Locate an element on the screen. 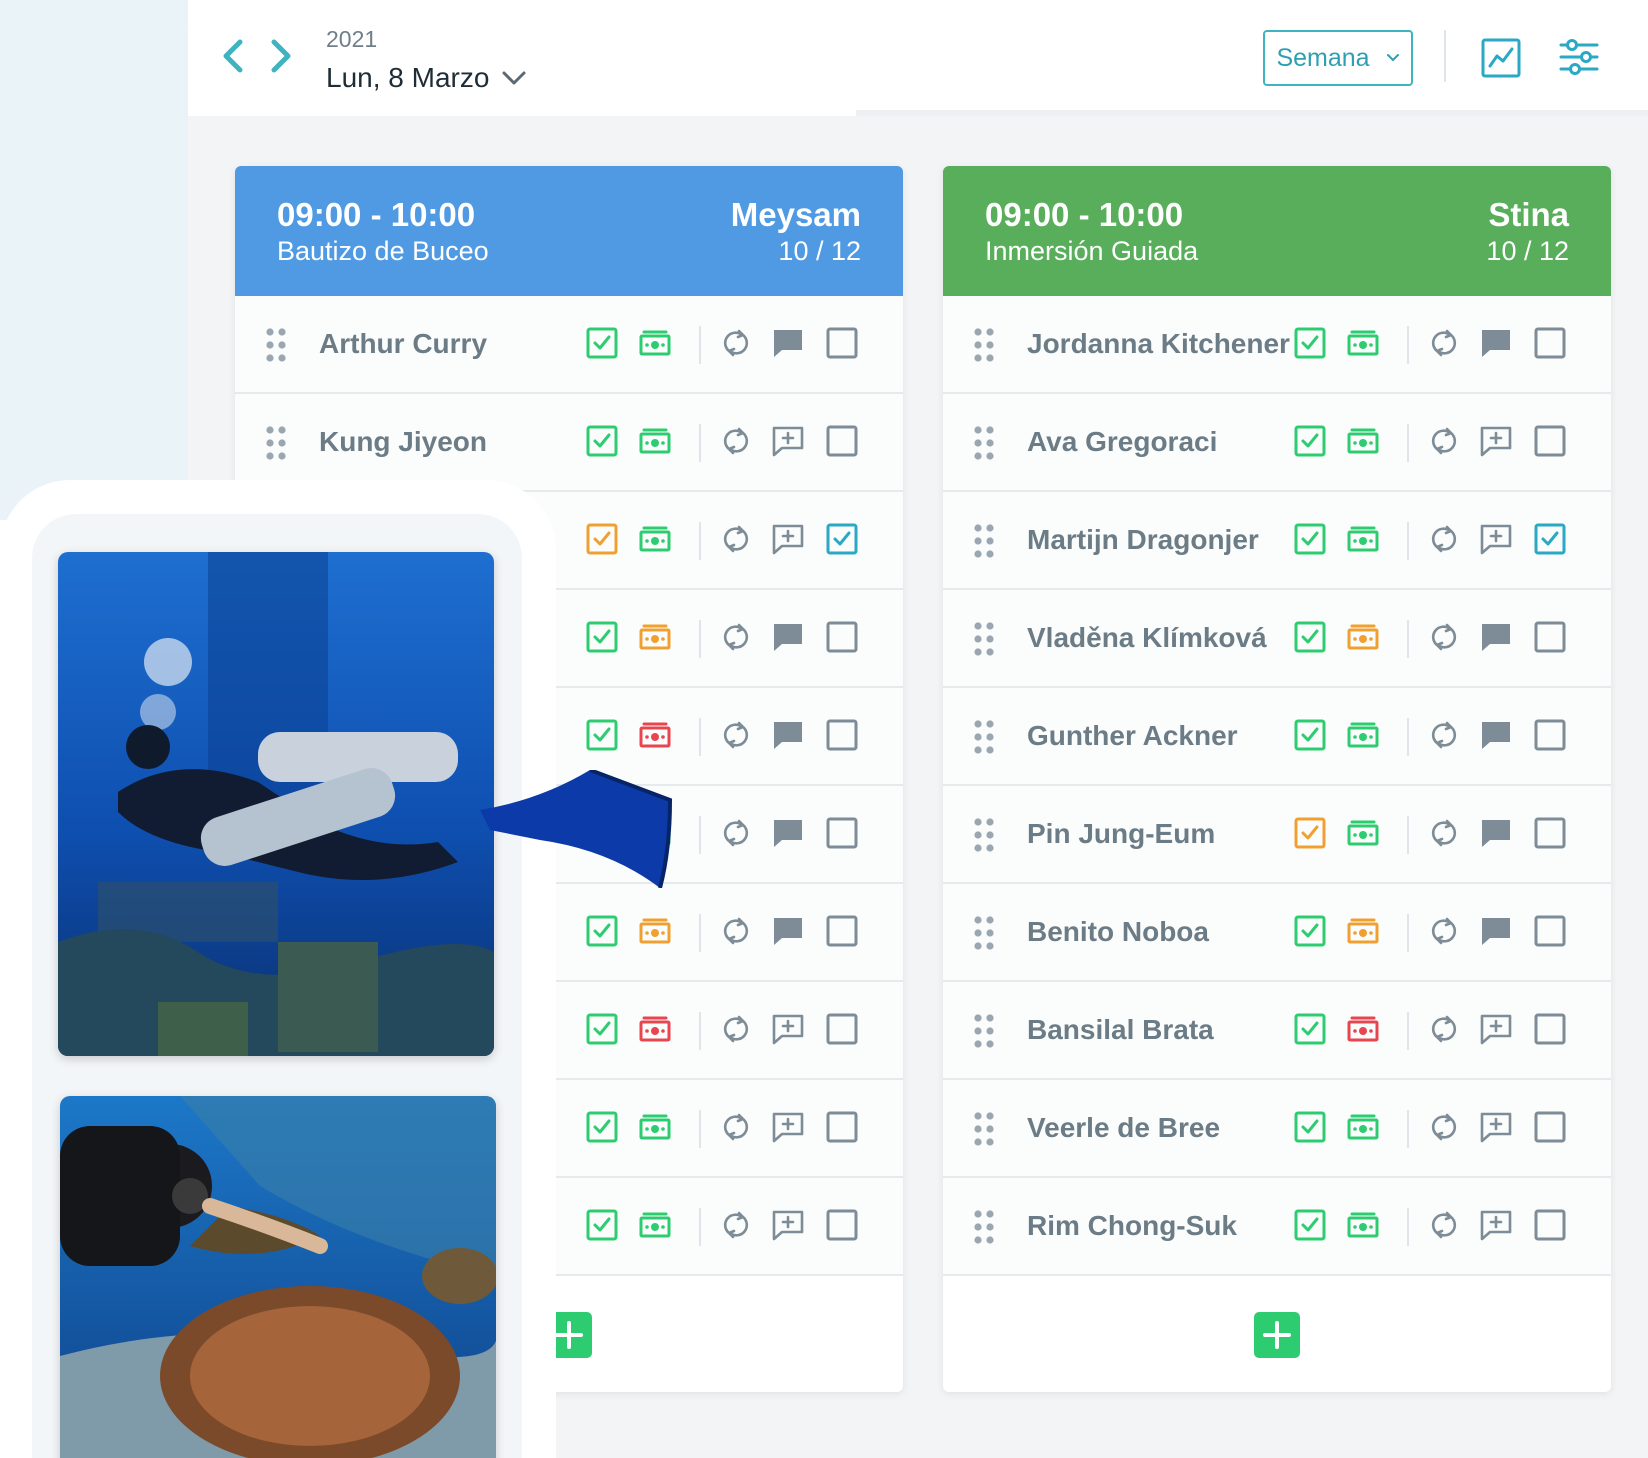 Image resolution: width=1648 pixels, height=1458 pixels. participant-row: Martijn Dragonjer is located at coordinates (1277, 541).